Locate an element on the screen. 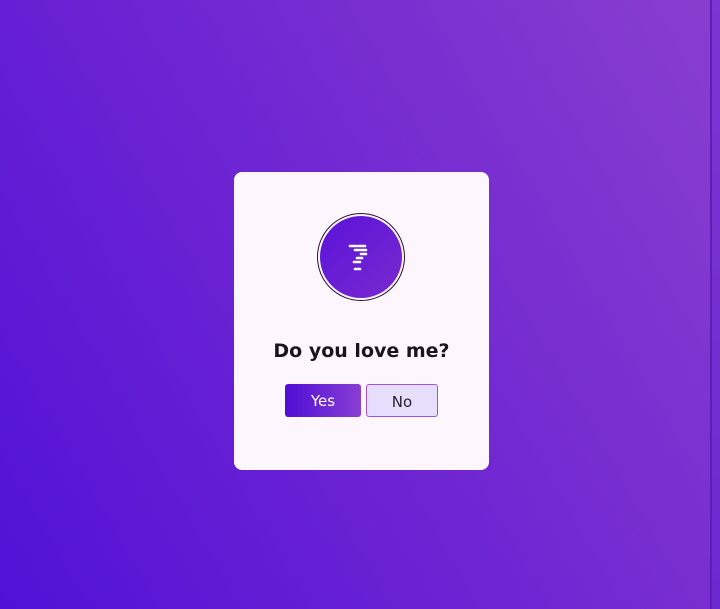 Image resolution: width=720 pixels, height=609 pixels. page-edge-strip is located at coordinates (715, 304).